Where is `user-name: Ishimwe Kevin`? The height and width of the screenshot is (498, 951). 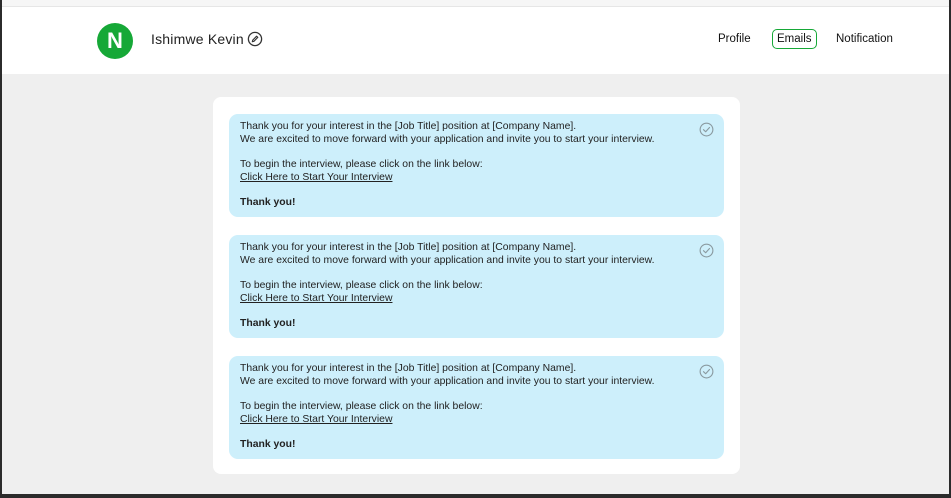 user-name: Ishimwe Kevin is located at coordinates (197, 39).